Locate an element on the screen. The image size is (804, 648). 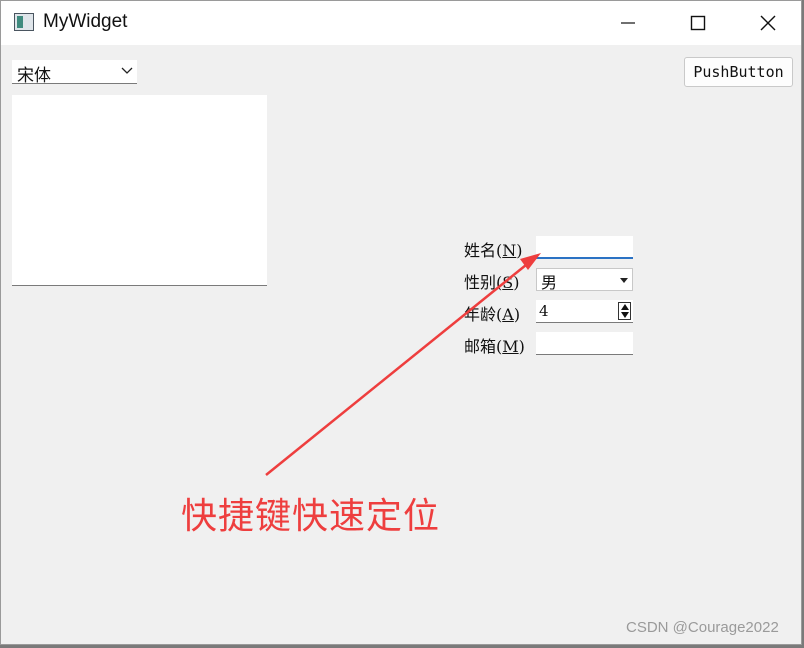
close-icon is located at coordinates (768, 23).